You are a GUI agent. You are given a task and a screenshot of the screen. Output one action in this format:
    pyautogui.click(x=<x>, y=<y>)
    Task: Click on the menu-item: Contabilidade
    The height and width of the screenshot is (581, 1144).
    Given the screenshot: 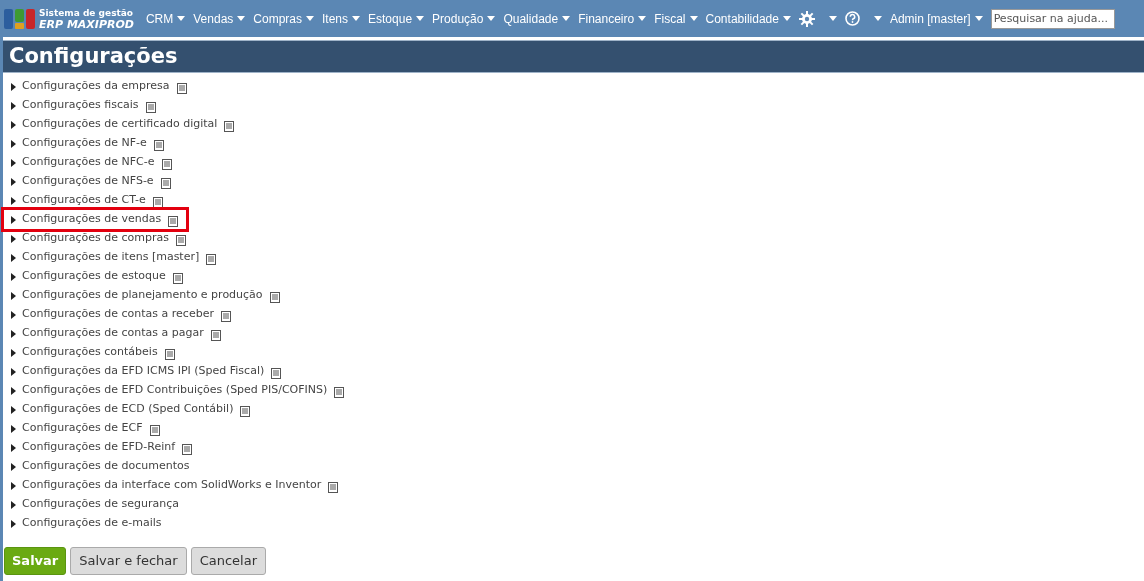 What is the action you would take?
    pyautogui.click(x=748, y=18)
    